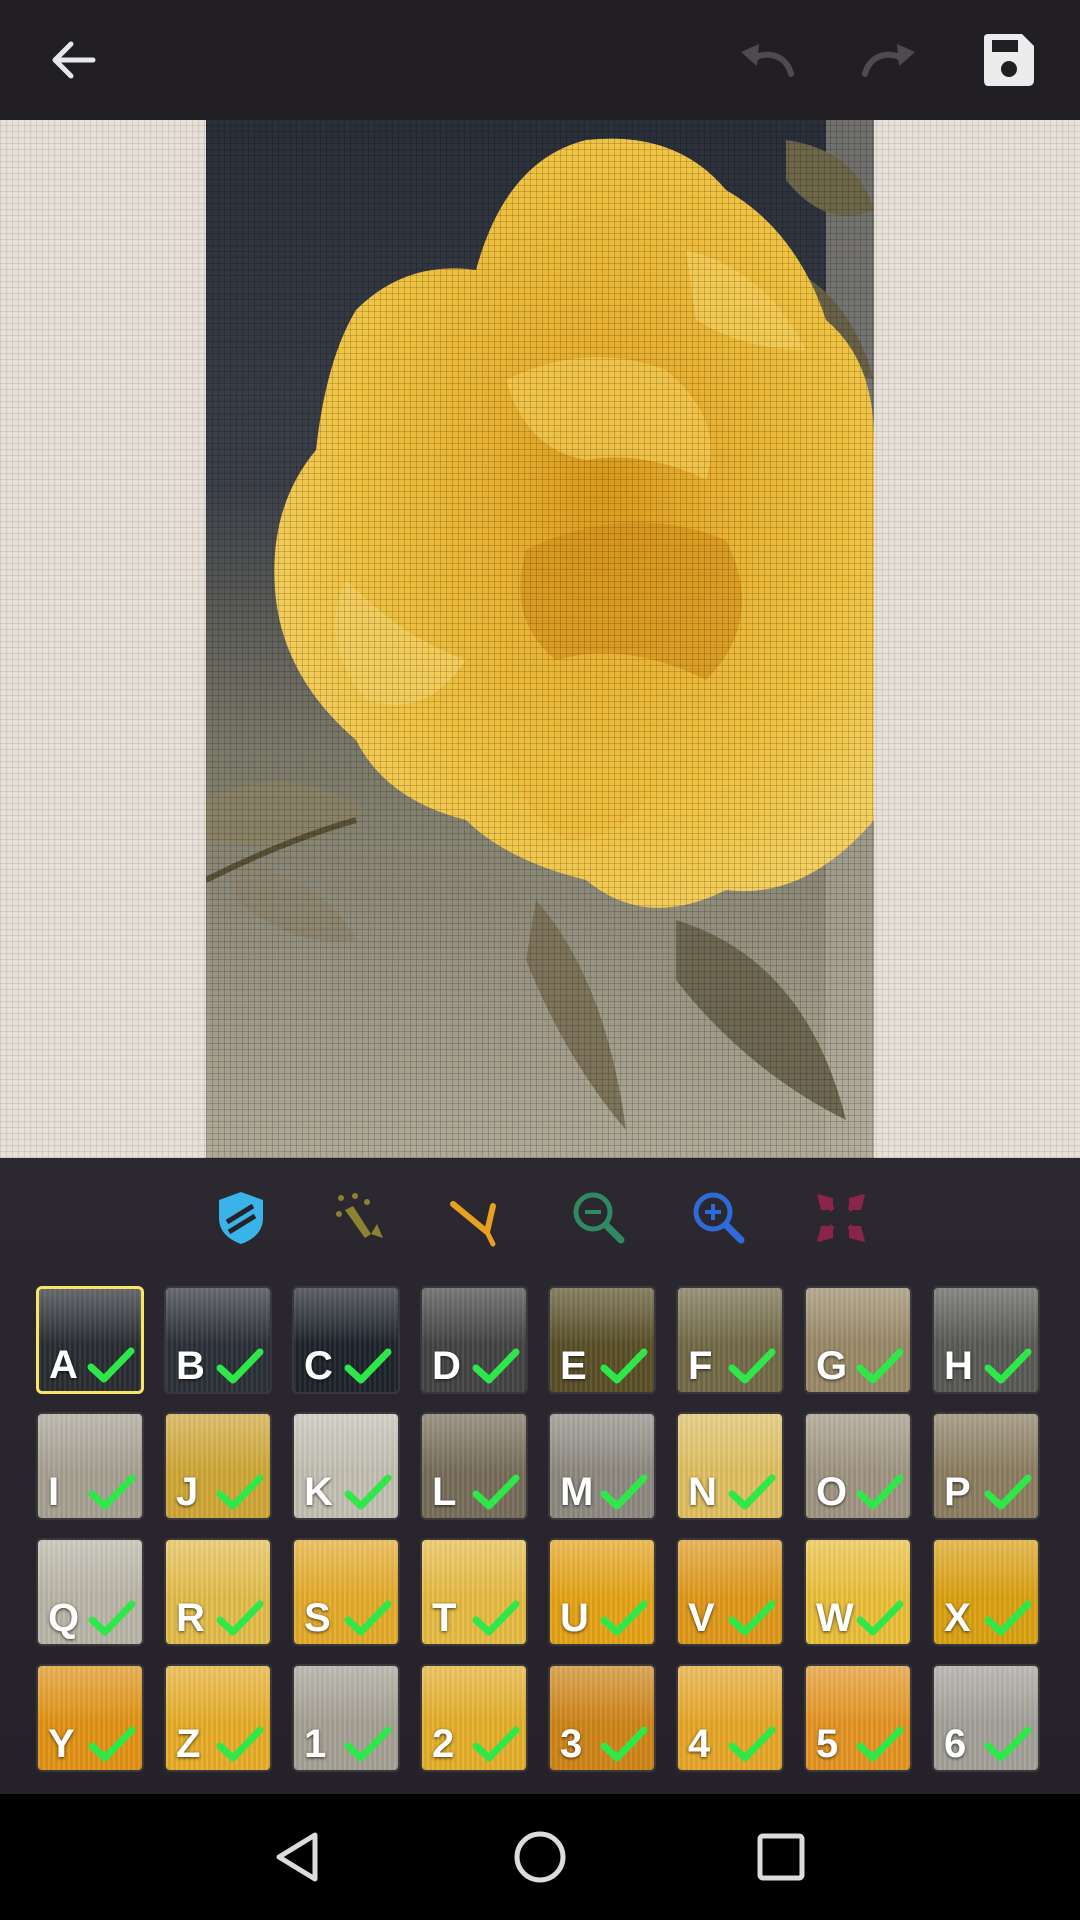 Image resolution: width=1080 pixels, height=1920 pixels. I want to click on color-swatch: J, so click(218, 1466).